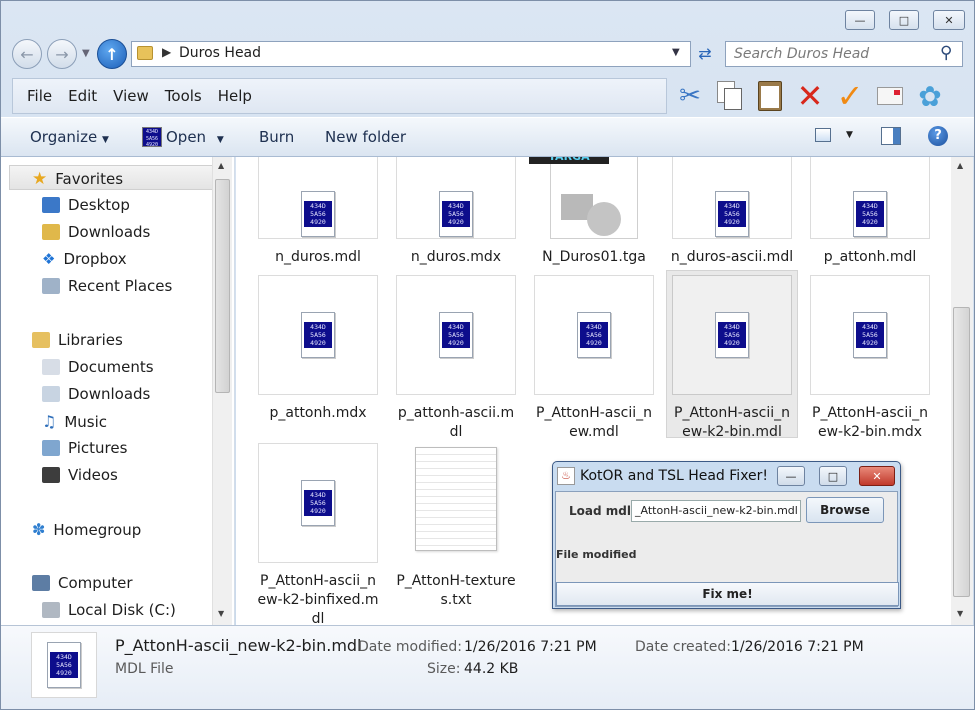  What do you see at coordinates (849, 135) in the screenshot?
I see `view-dropdown-icon: ▼` at bounding box center [849, 135].